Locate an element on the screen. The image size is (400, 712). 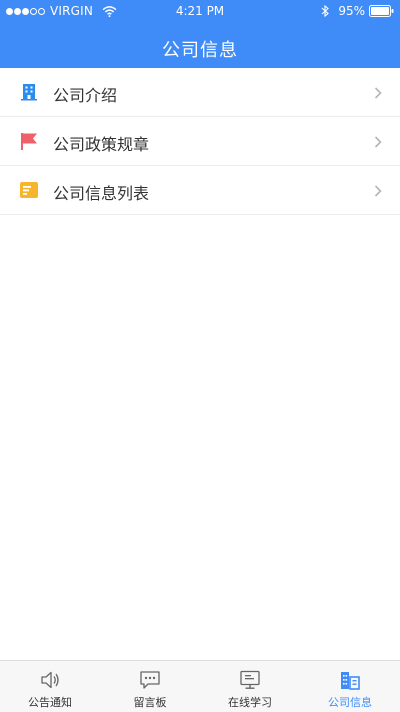
tab-company-info: 公司信息 is located at coordinates (350, 686).